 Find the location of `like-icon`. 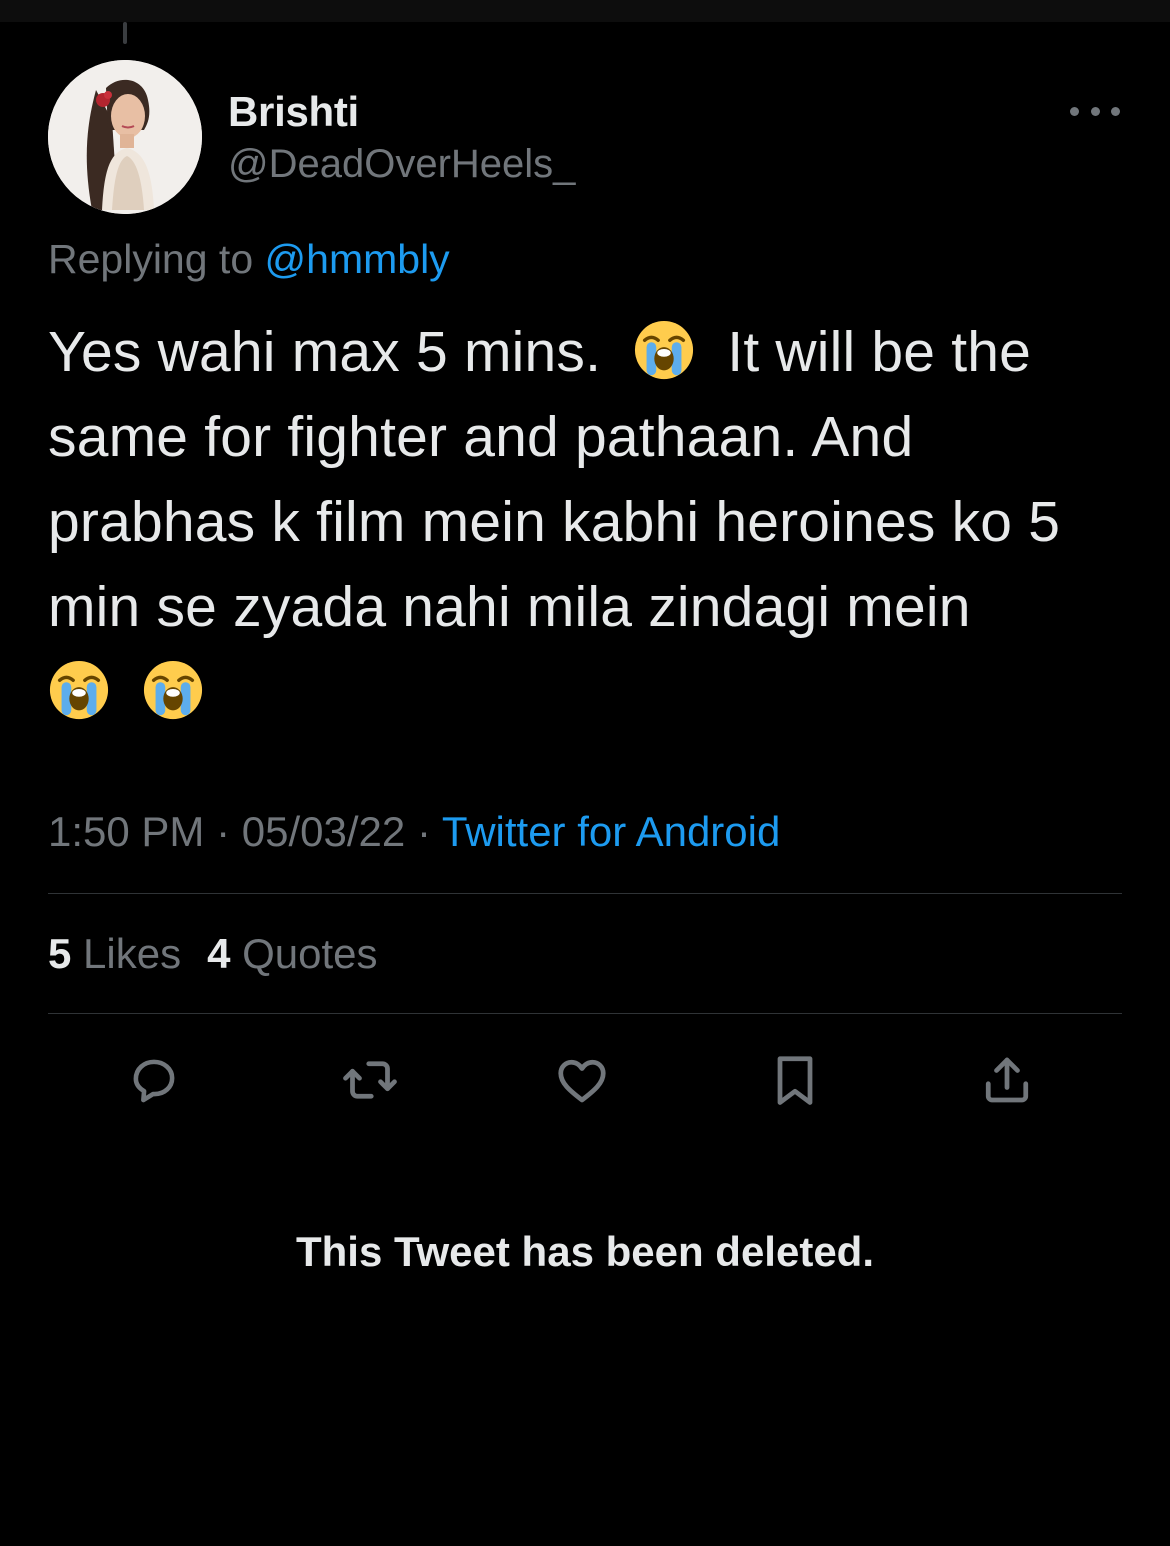

like-icon is located at coordinates (582, 1081).